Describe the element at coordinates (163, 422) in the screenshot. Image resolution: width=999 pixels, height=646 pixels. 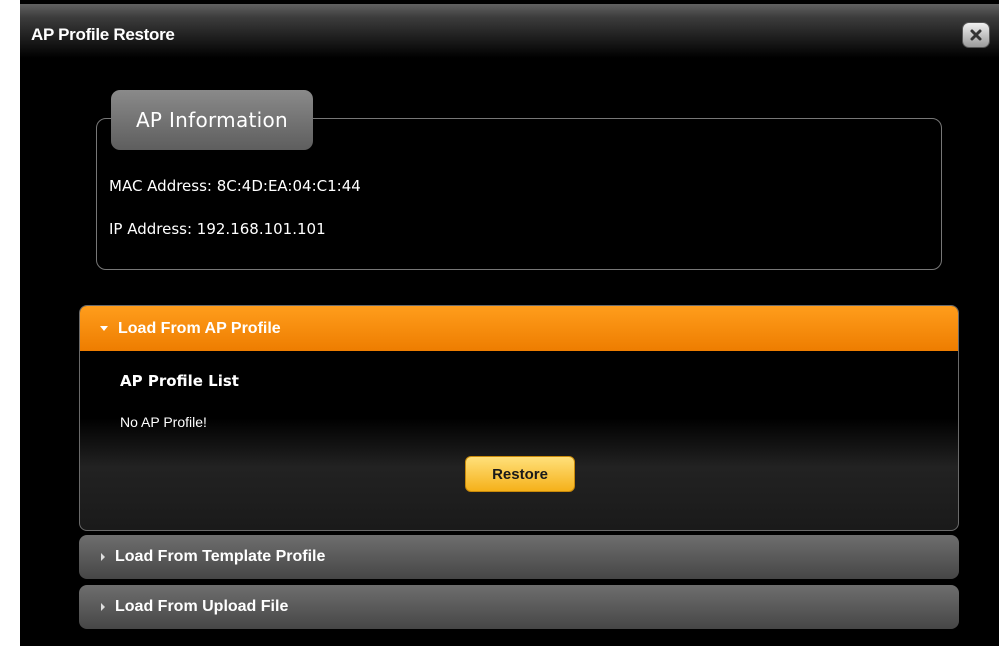
I see `no-ap-profile-message: No AP Profile!` at that location.